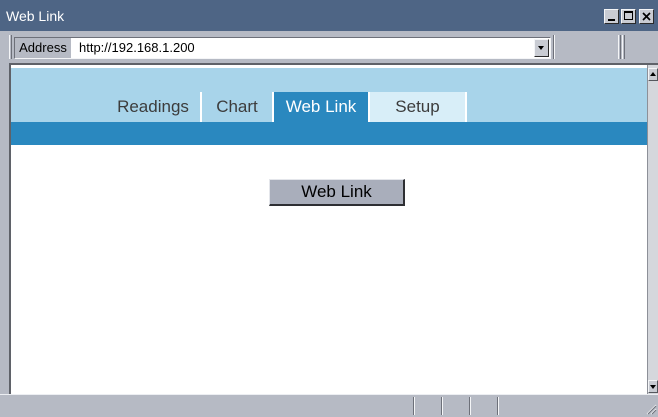 Image resolution: width=658 pixels, height=417 pixels. Describe the element at coordinates (652, 229) in the screenshot. I see `vertical-scrollbar` at that location.